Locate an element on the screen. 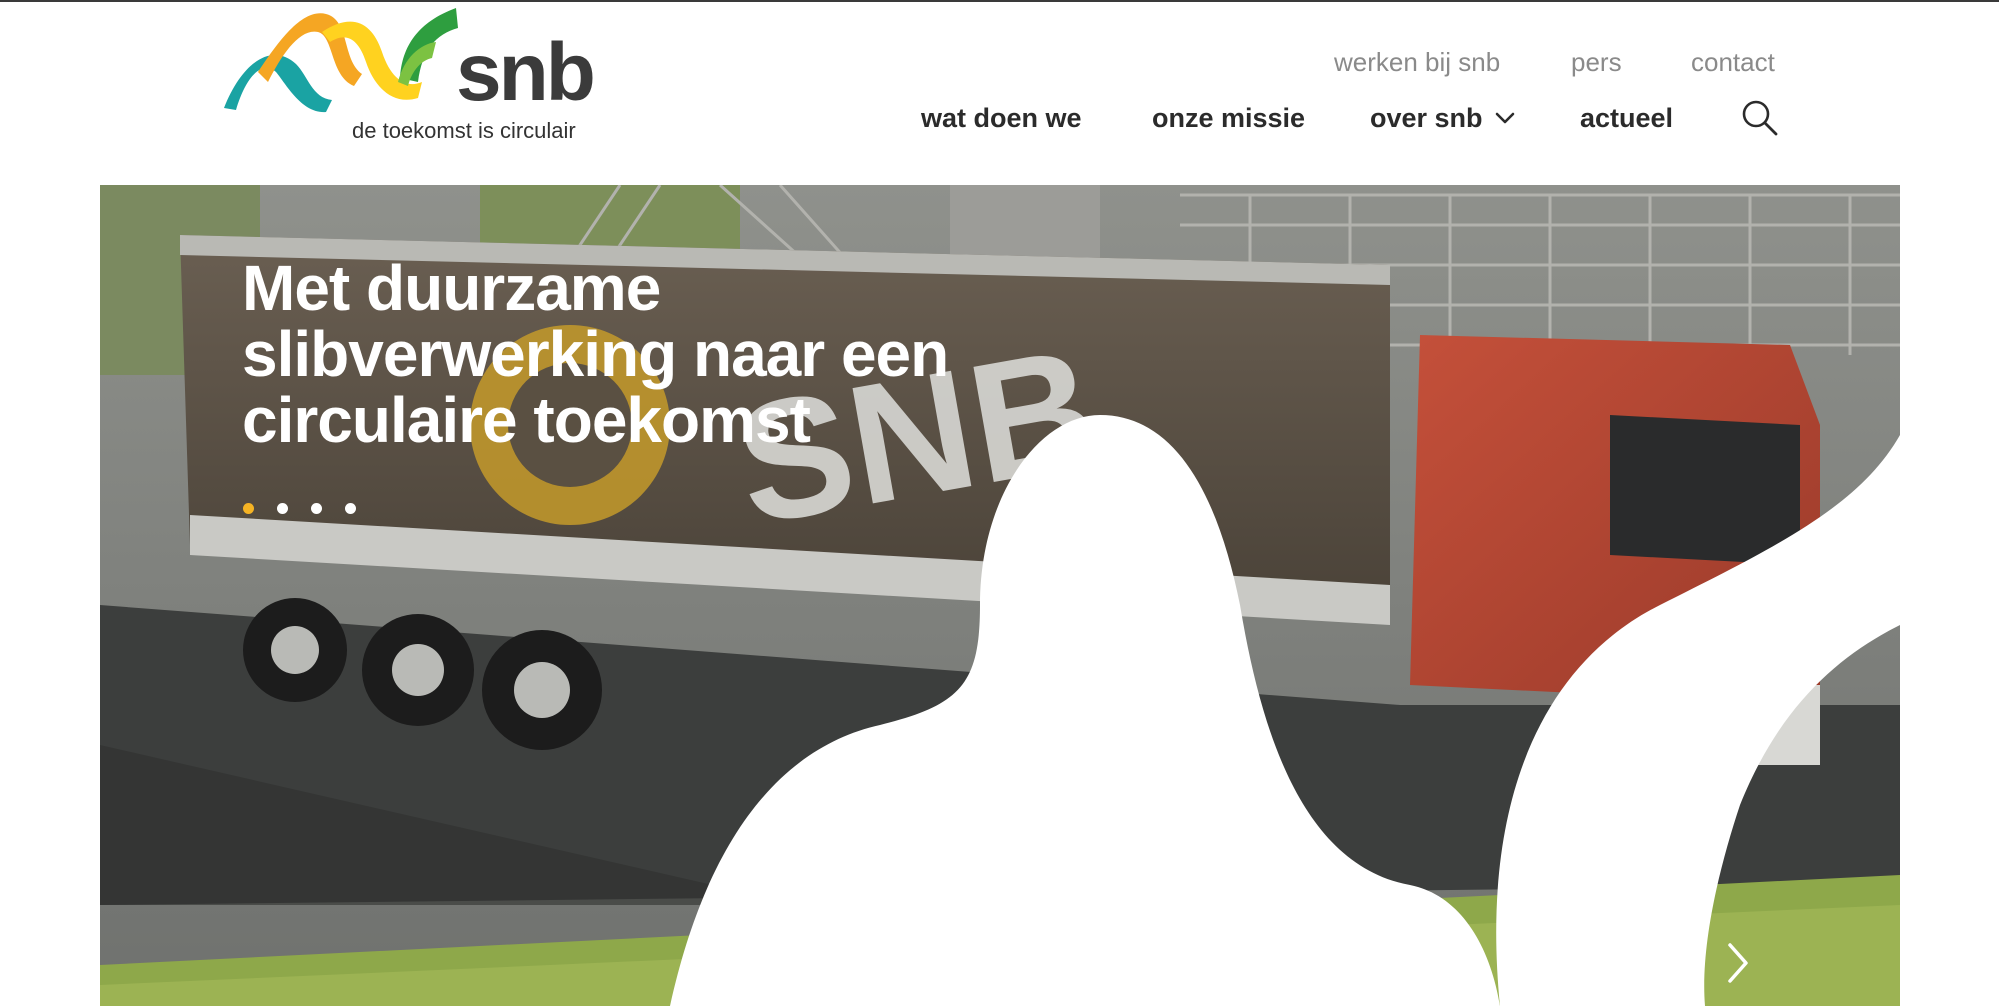  nav-link-over-snb: over snb is located at coordinates (1426, 118).